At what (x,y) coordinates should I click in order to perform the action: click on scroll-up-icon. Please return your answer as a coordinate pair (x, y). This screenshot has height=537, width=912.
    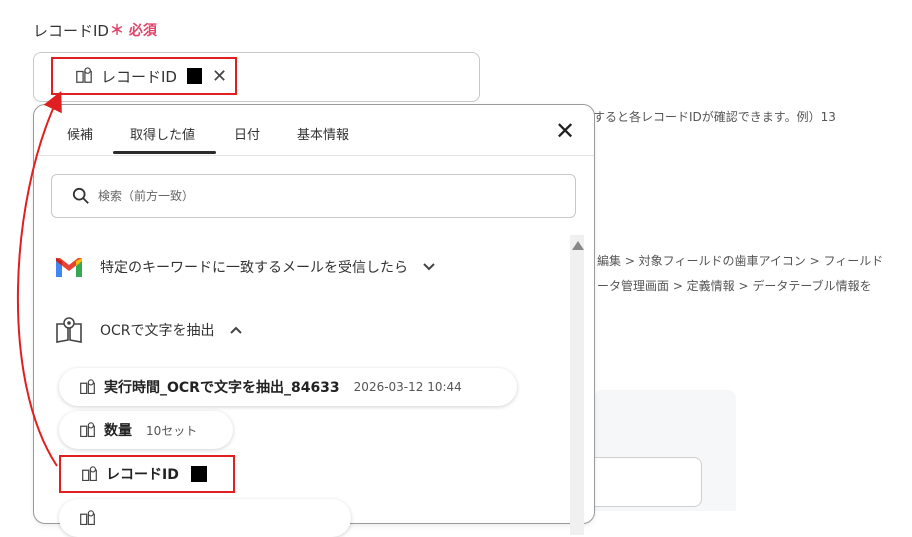
    Looking at the image, I should click on (578, 245).